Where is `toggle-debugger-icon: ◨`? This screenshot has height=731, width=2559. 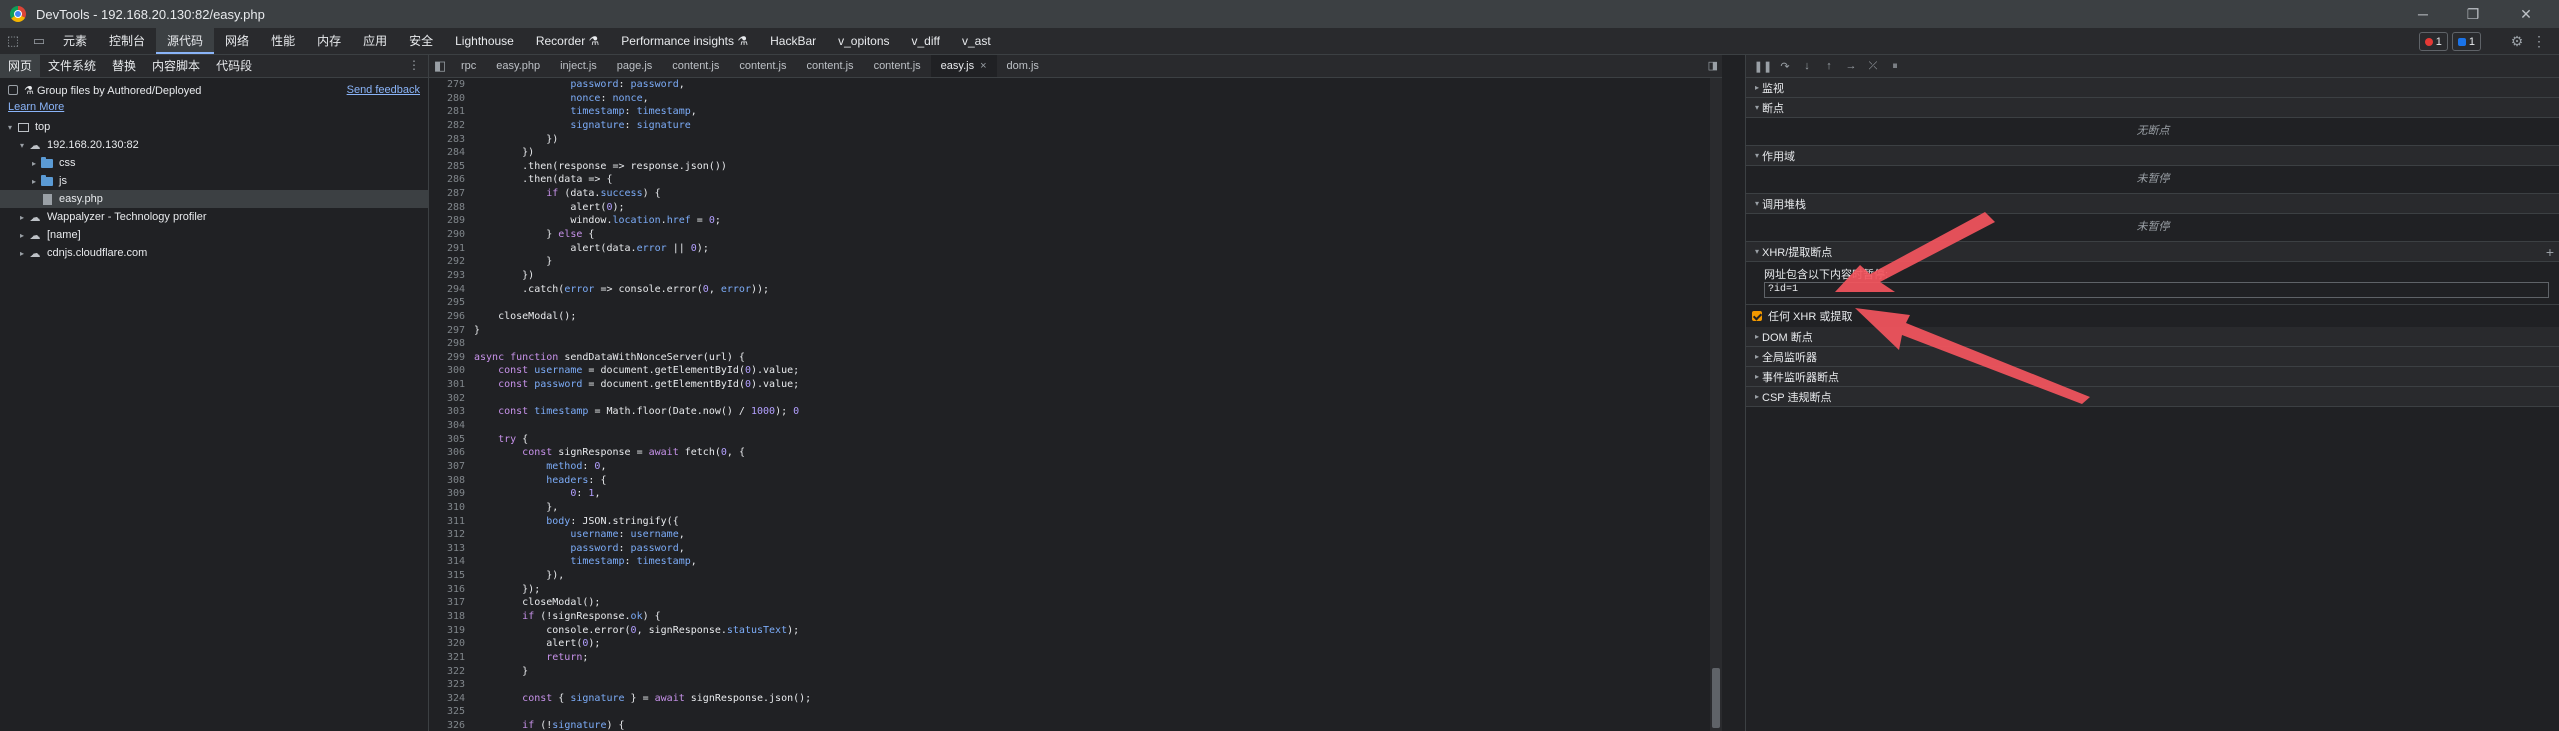 toggle-debugger-icon: ◨ is located at coordinates (1713, 65).